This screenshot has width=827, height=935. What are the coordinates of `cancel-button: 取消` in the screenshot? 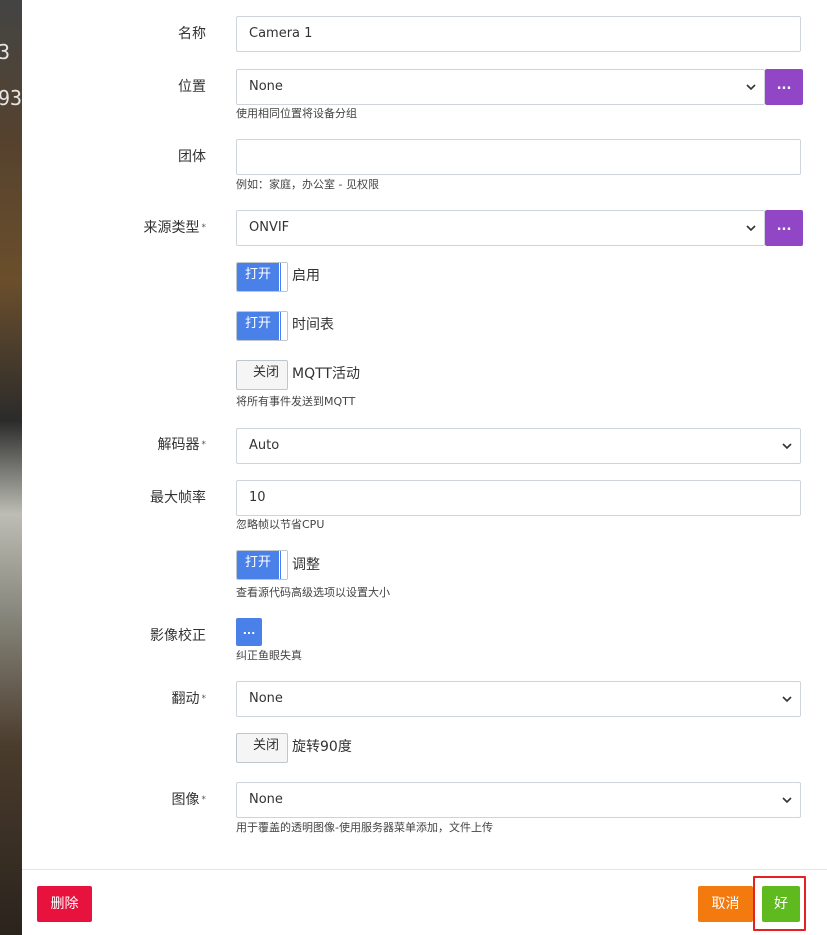 It's located at (725, 904).